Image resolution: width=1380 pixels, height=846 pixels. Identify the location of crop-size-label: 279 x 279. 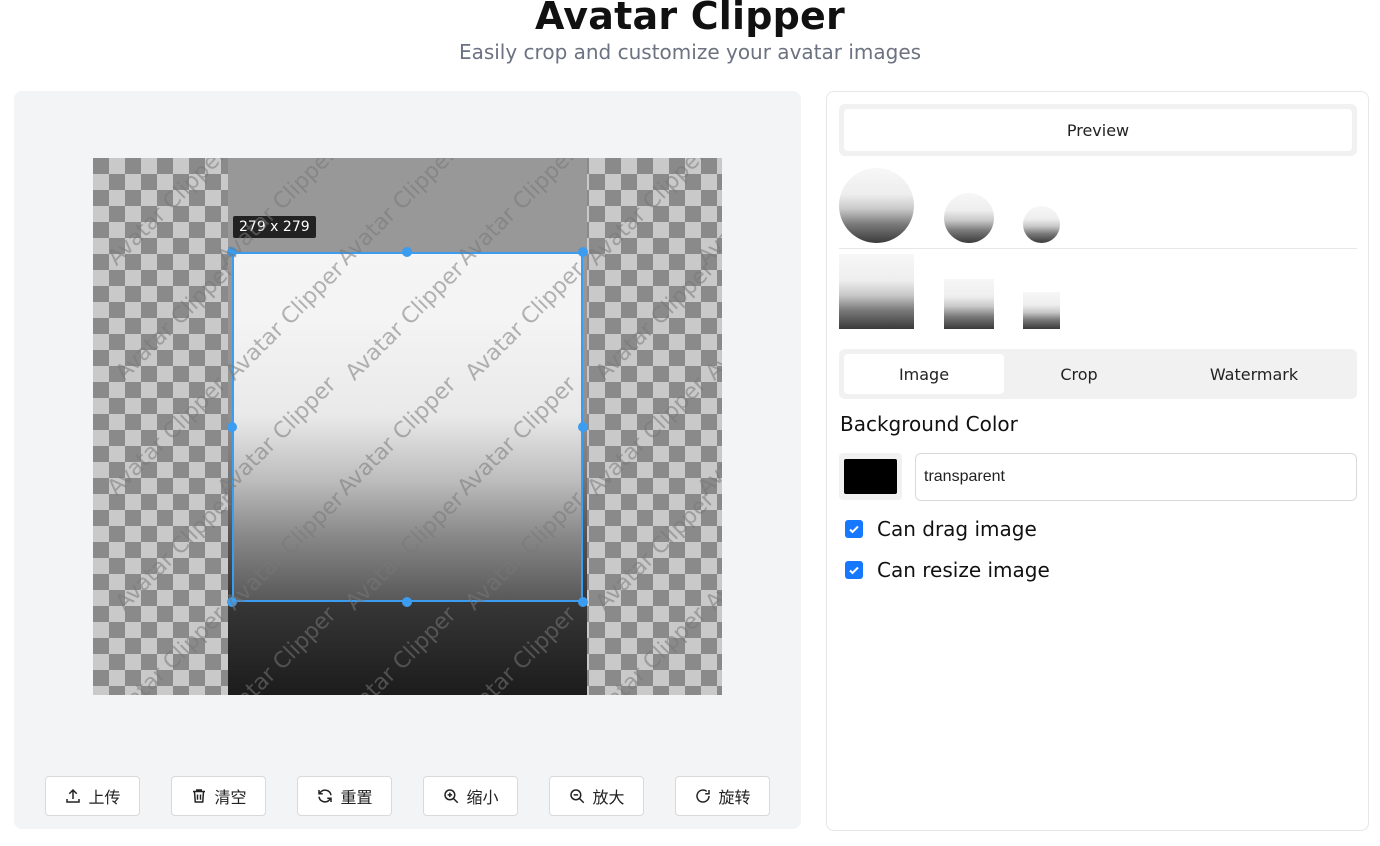
(274, 227).